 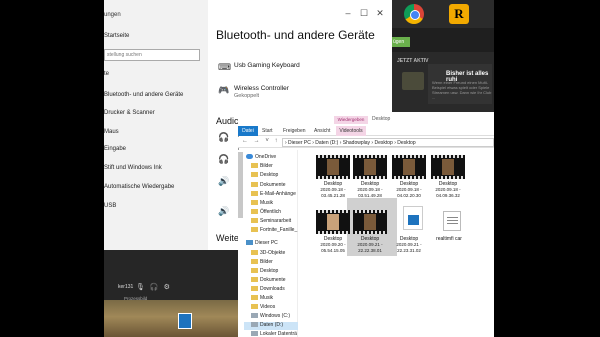 I want to click on file-name: realtimfi car, so click(x=449, y=239).